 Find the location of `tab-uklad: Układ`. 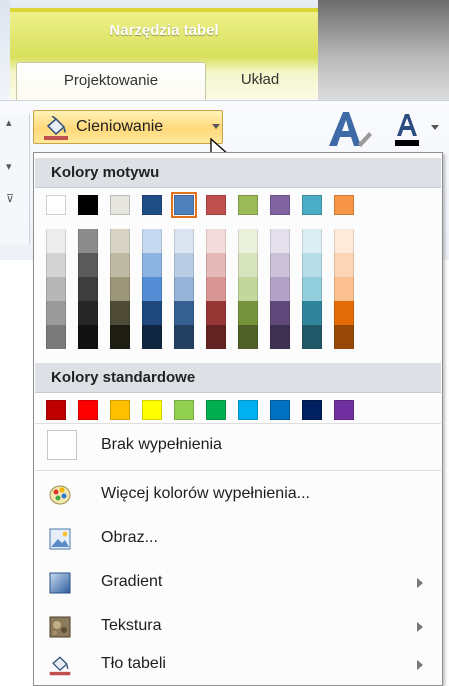

tab-uklad: Układ is located at coordinates (260, 81).